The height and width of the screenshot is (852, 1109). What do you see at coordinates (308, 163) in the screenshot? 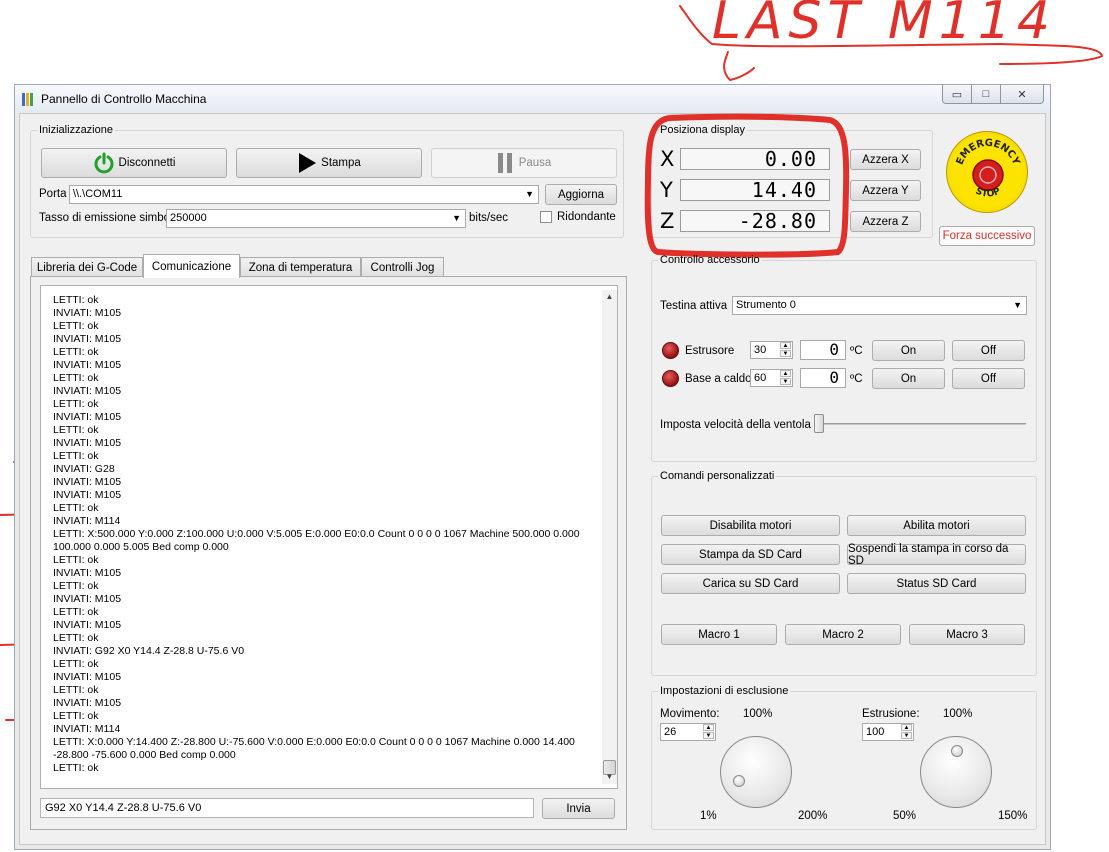
I see `play-icon` at bounding box center [308, 163].